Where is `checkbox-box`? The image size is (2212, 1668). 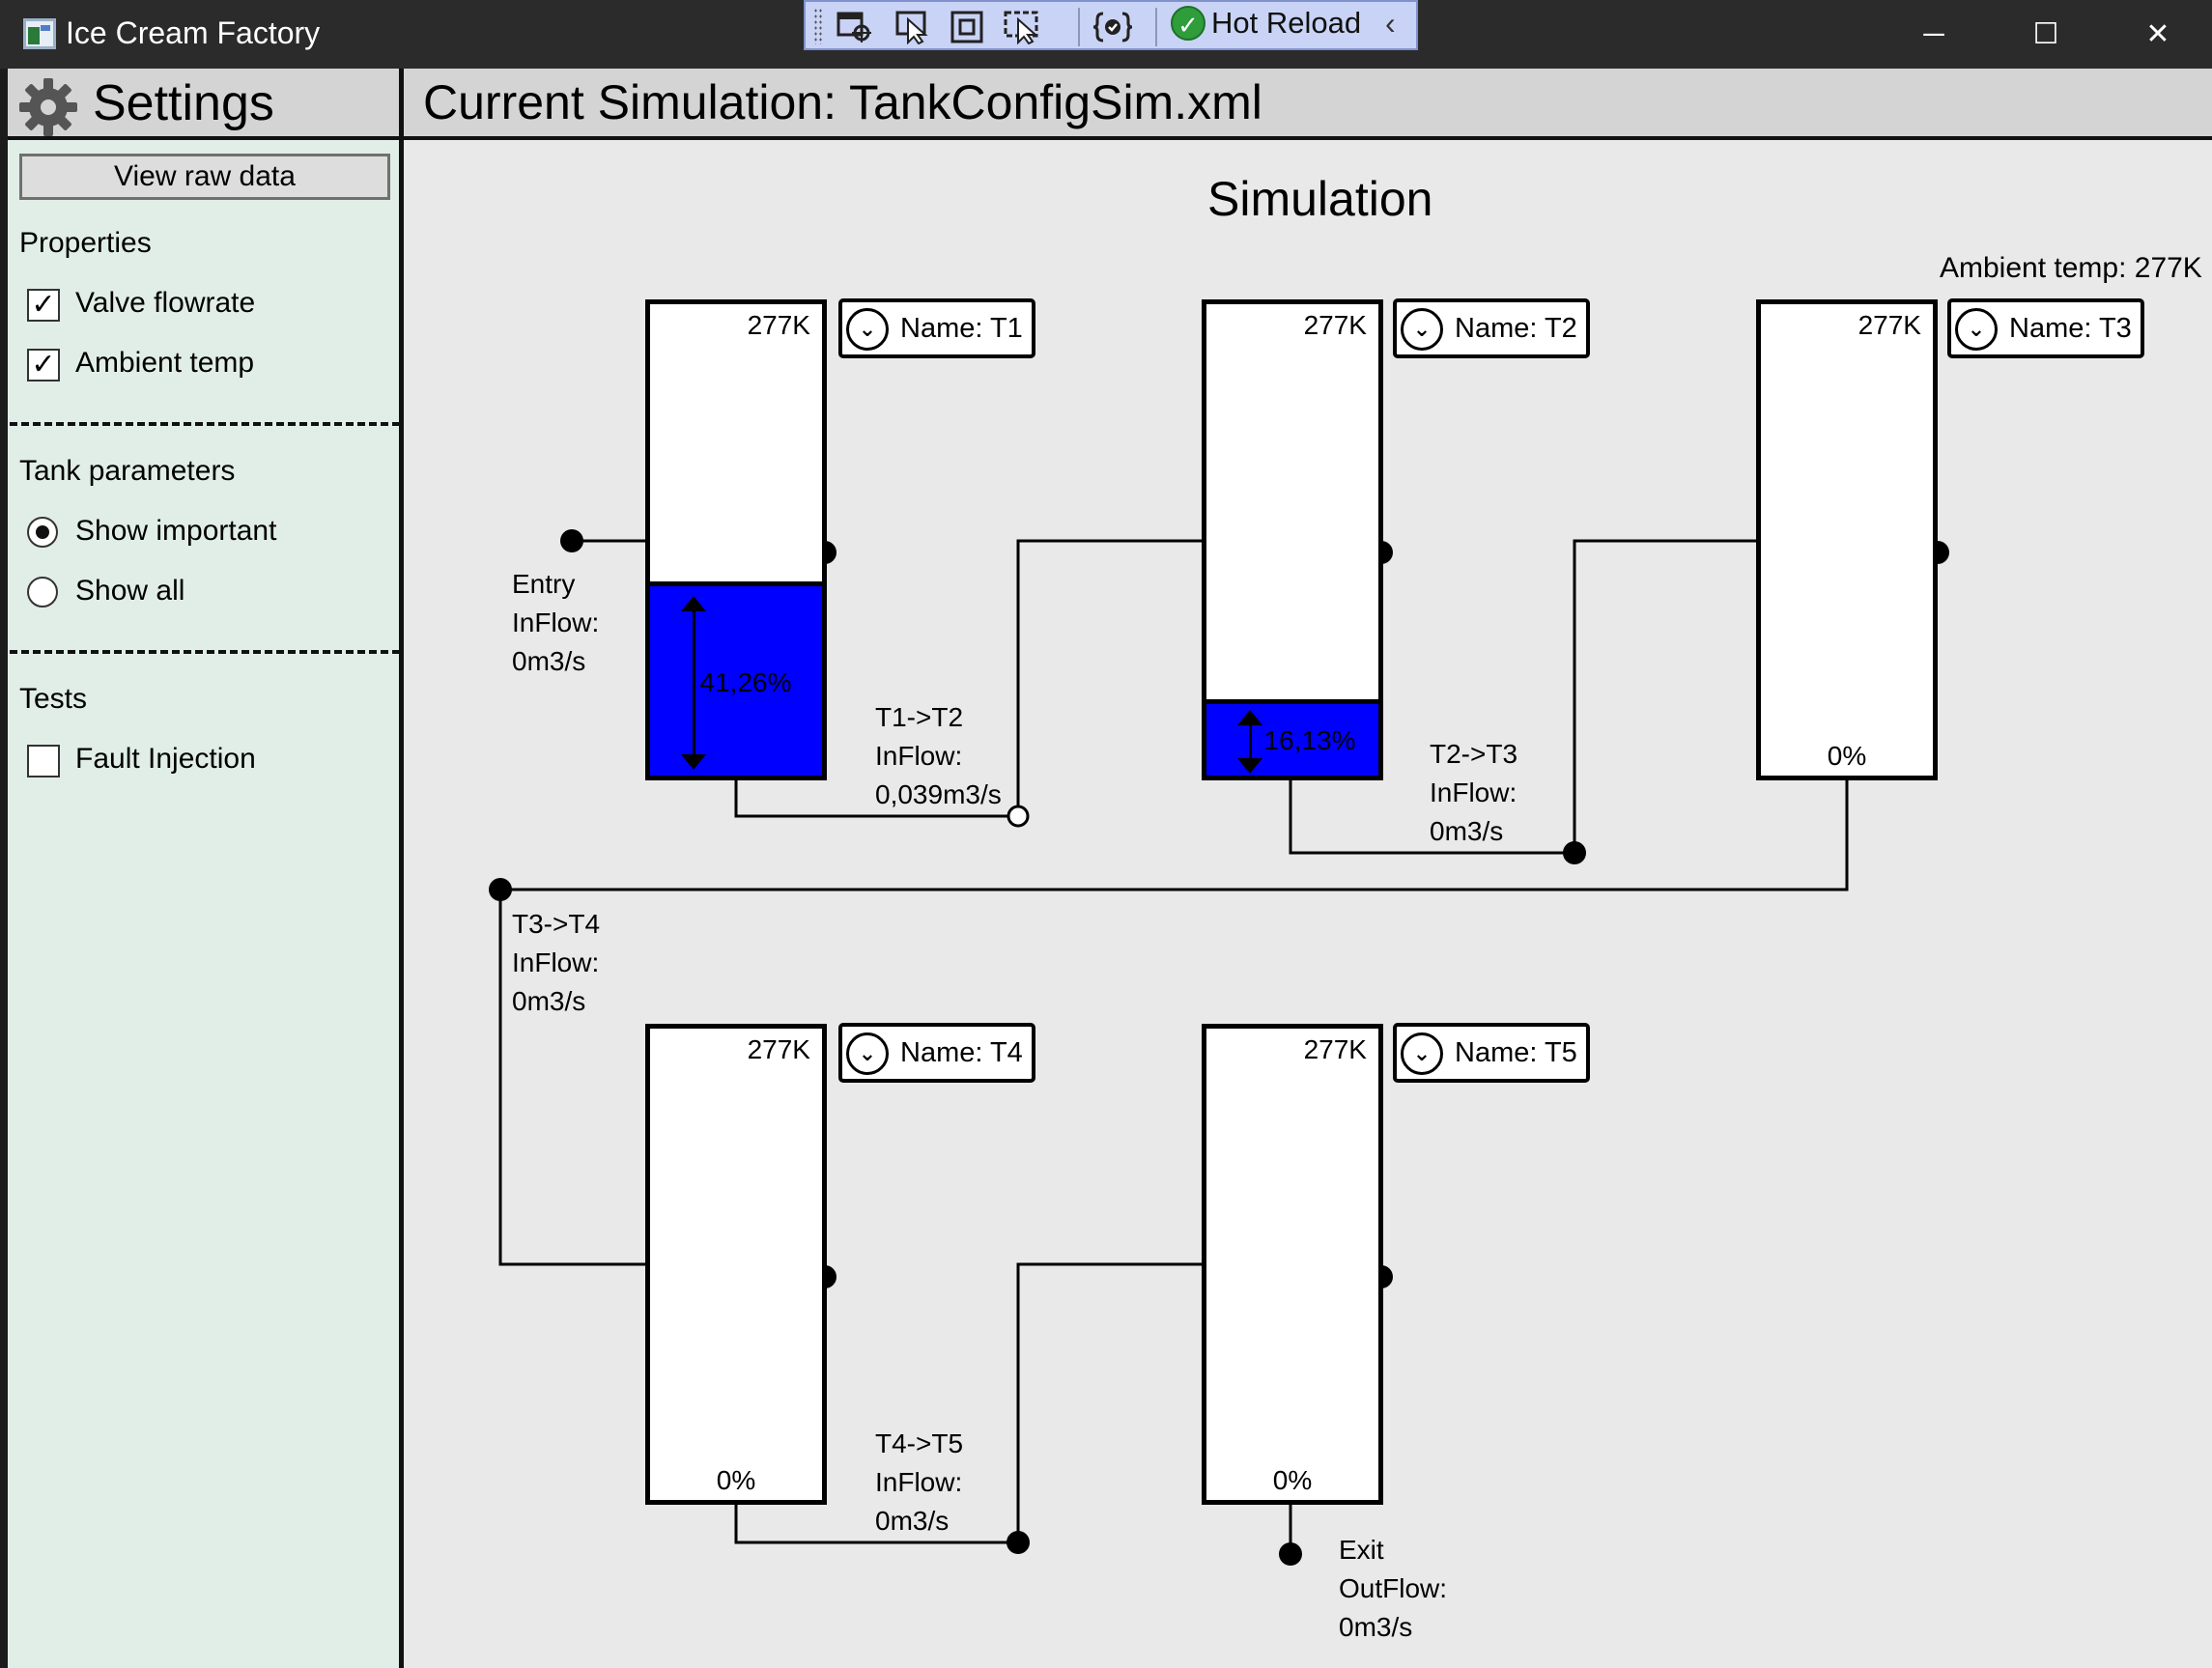 checkbox-box is located at coordinates (43, 761).